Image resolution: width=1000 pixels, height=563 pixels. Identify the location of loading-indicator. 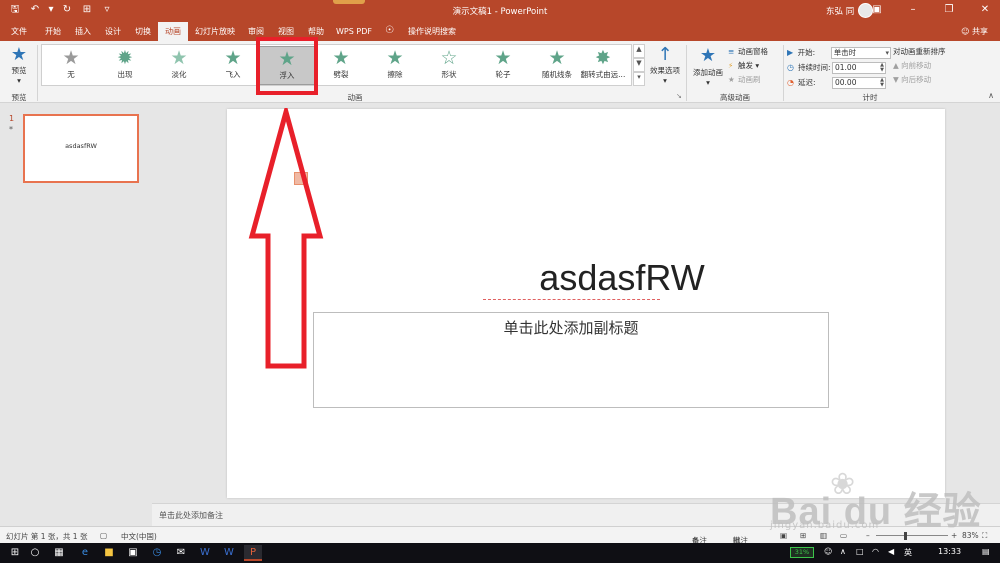
(349, 2).